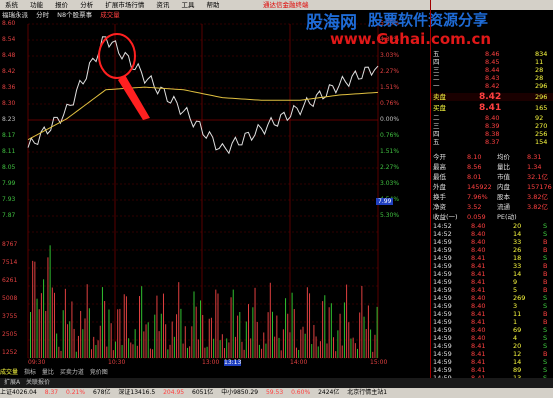  Describe the element at coordinates (124, 5) in the screenshot. I see `menu-extended-market: 扩展市场行情` at that location.